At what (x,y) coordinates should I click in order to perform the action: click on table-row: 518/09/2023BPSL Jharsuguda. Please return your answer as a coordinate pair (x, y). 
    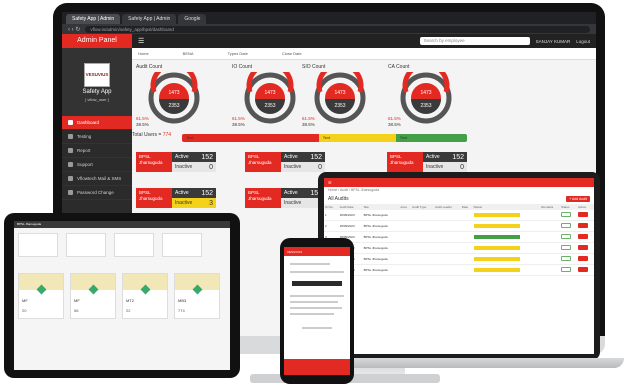
    Looking at the image, I should click on (459, 259).